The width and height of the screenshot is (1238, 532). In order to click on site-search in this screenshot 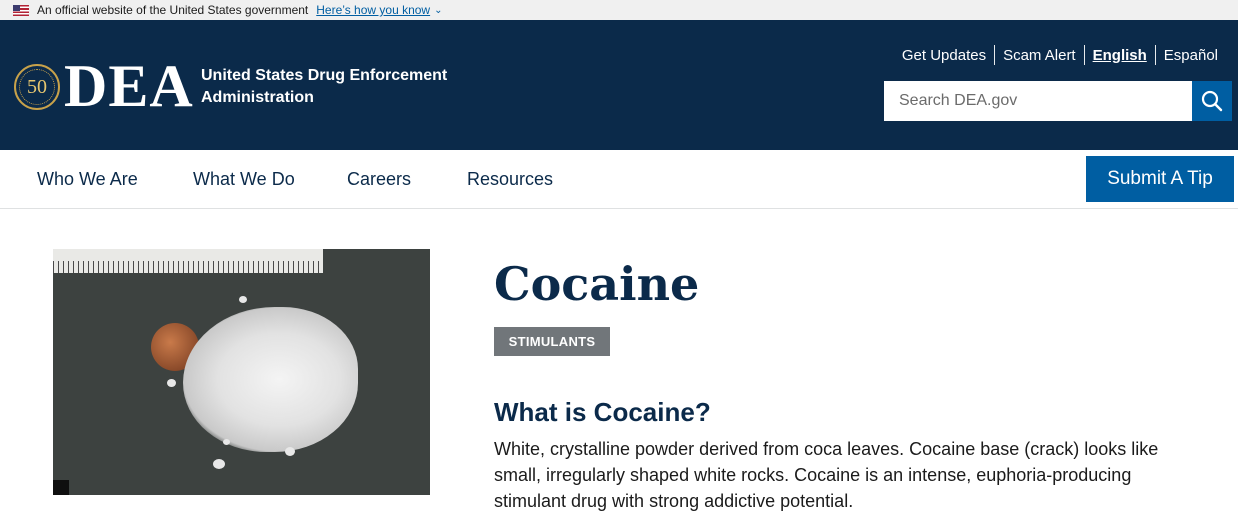, I will do `click(1058, 101)`.